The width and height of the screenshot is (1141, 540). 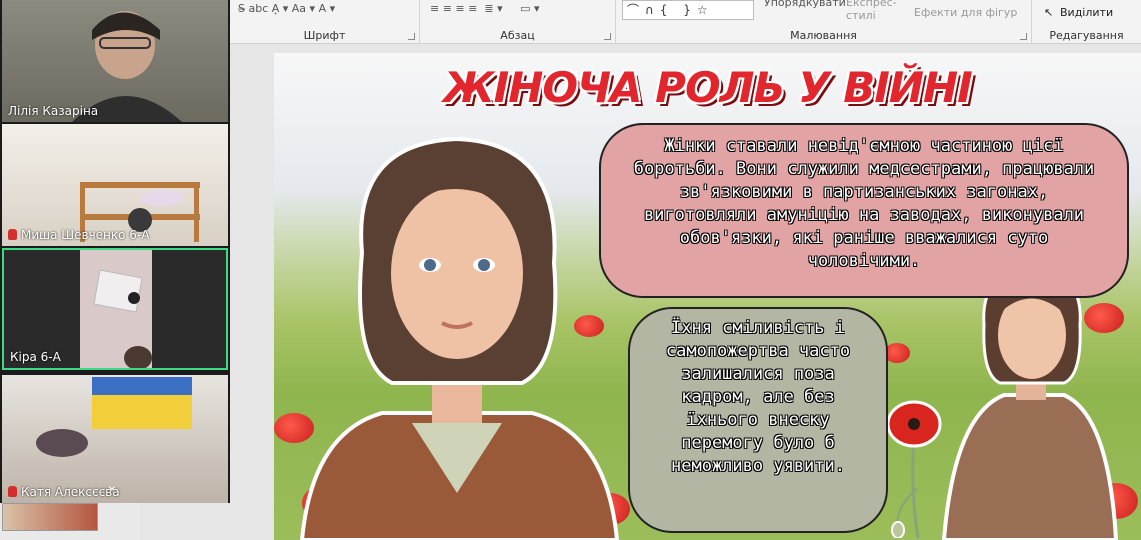 What do you see at coordinates (823, 35) in the screenshot?
I see `ribbon-group-label: Малювання` at bounding box center [823, 35].